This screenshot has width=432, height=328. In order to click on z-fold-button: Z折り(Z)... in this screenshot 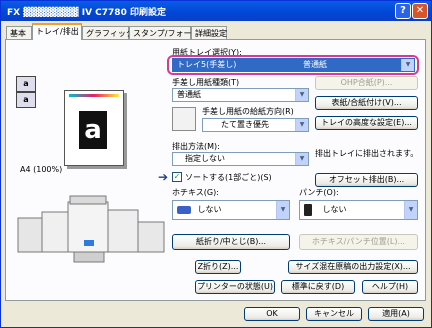, I will do `click(218, 267)`.